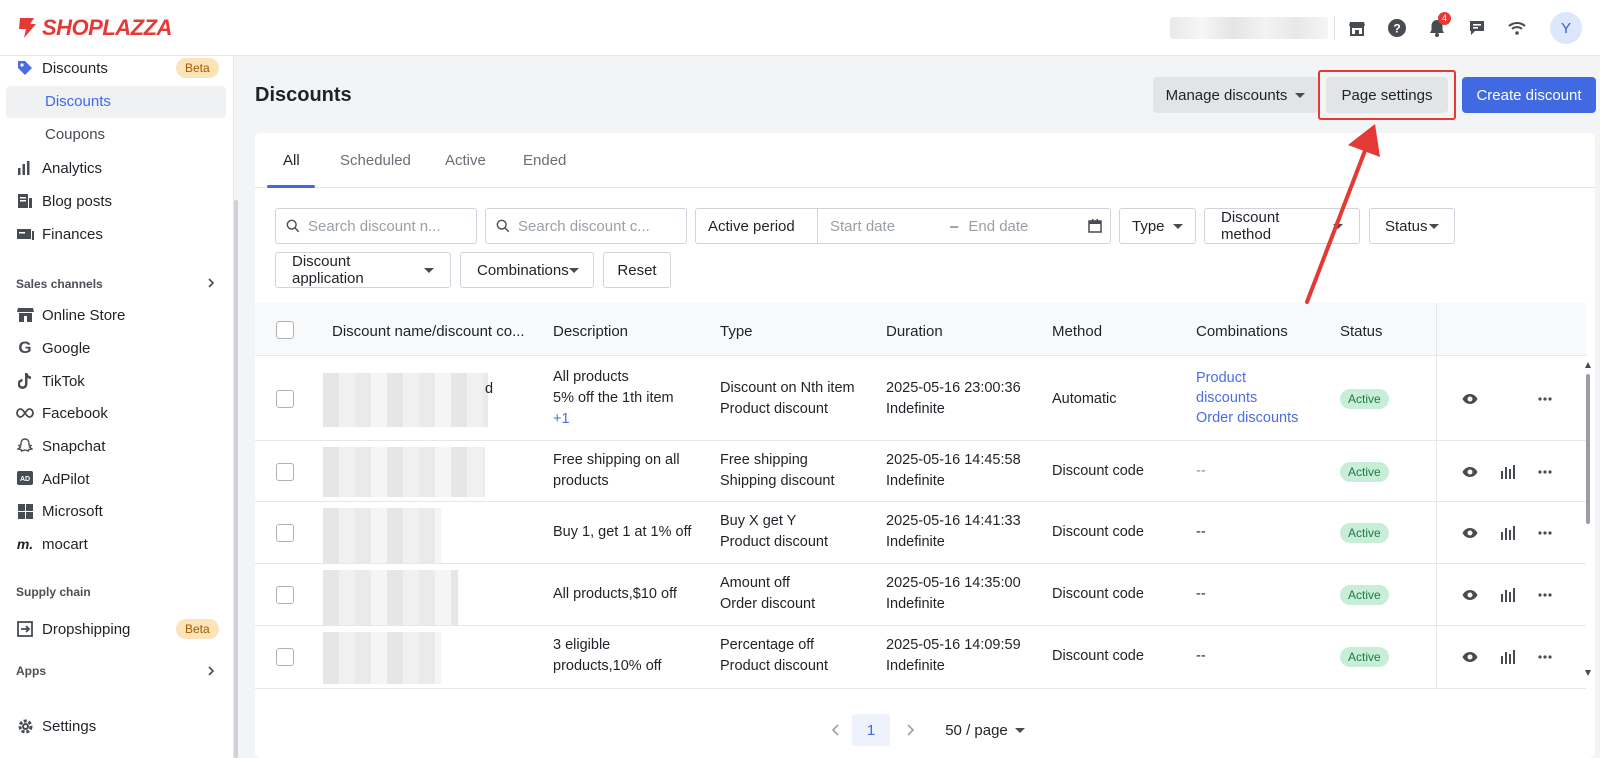  Describe the element at coordinates (291, 186) in the screenshot. I see `active-tab-indicator` at that location.